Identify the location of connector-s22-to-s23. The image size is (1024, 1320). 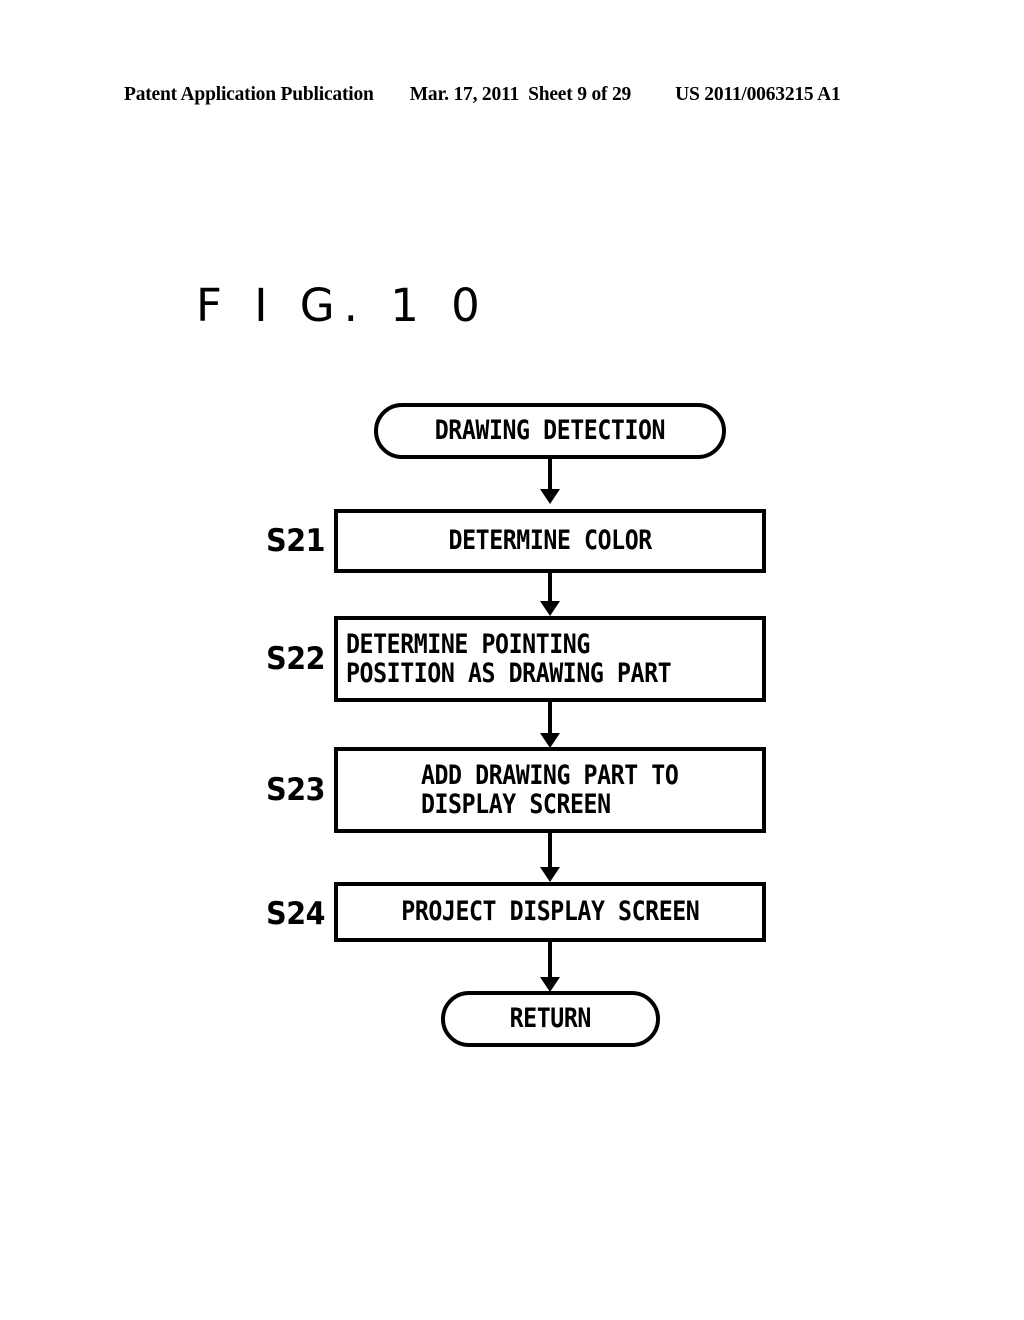
(550, 725).